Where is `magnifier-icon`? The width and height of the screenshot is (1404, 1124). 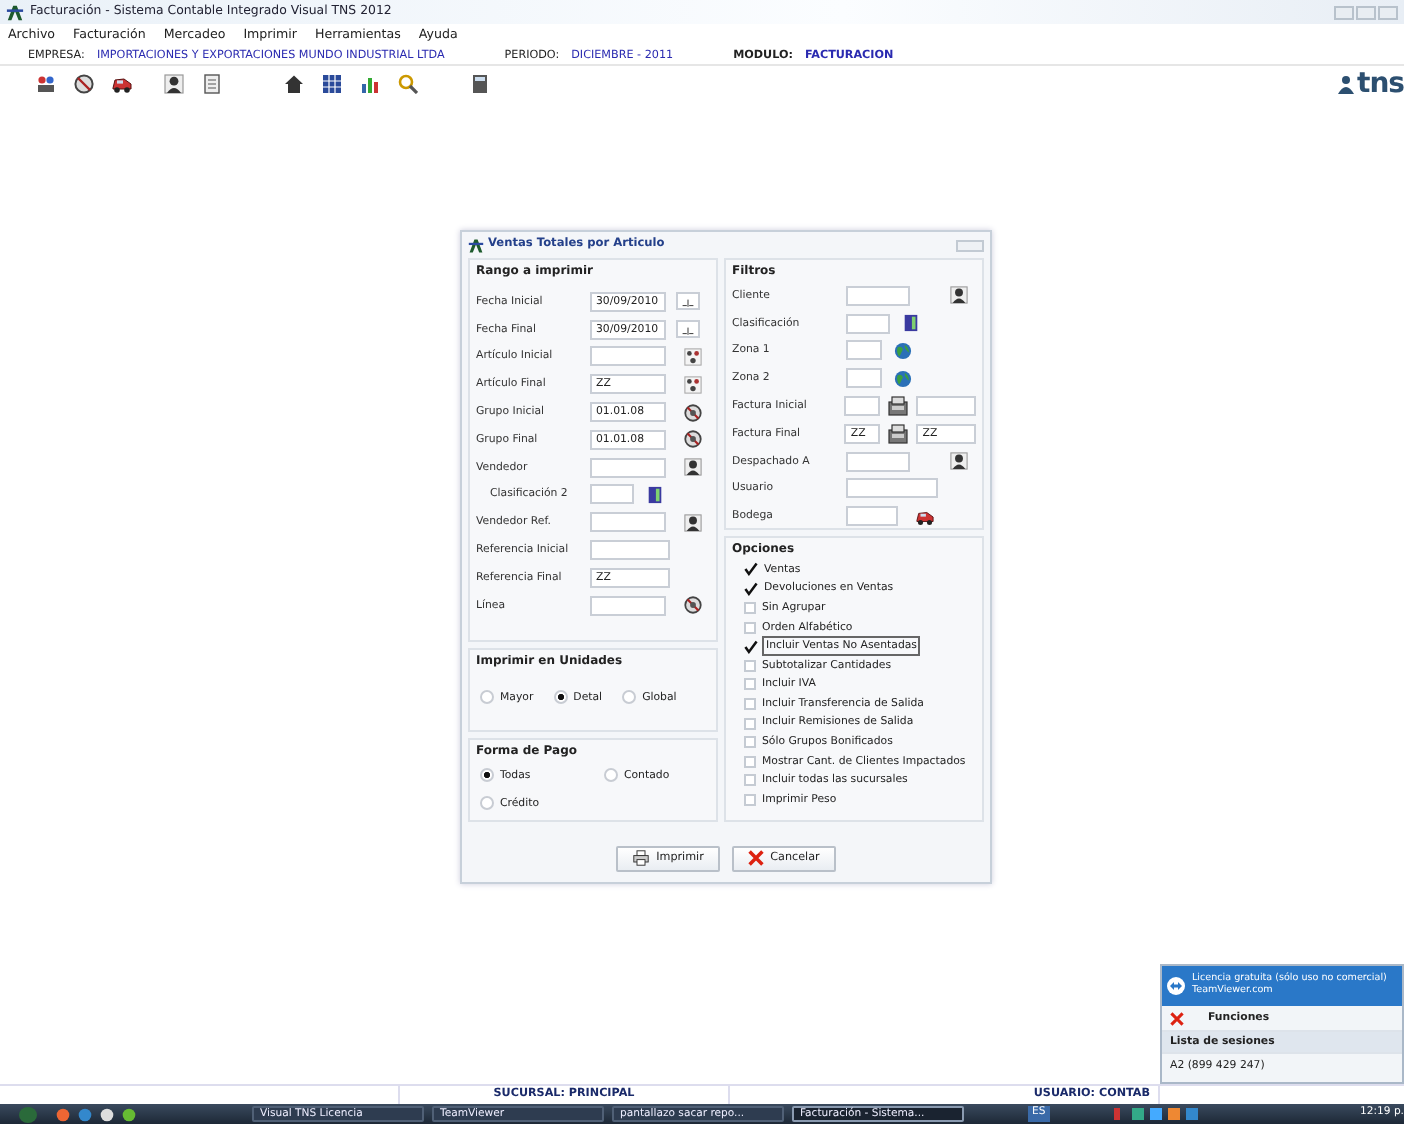
magnifier-icon is located at coordinates (408, 84).